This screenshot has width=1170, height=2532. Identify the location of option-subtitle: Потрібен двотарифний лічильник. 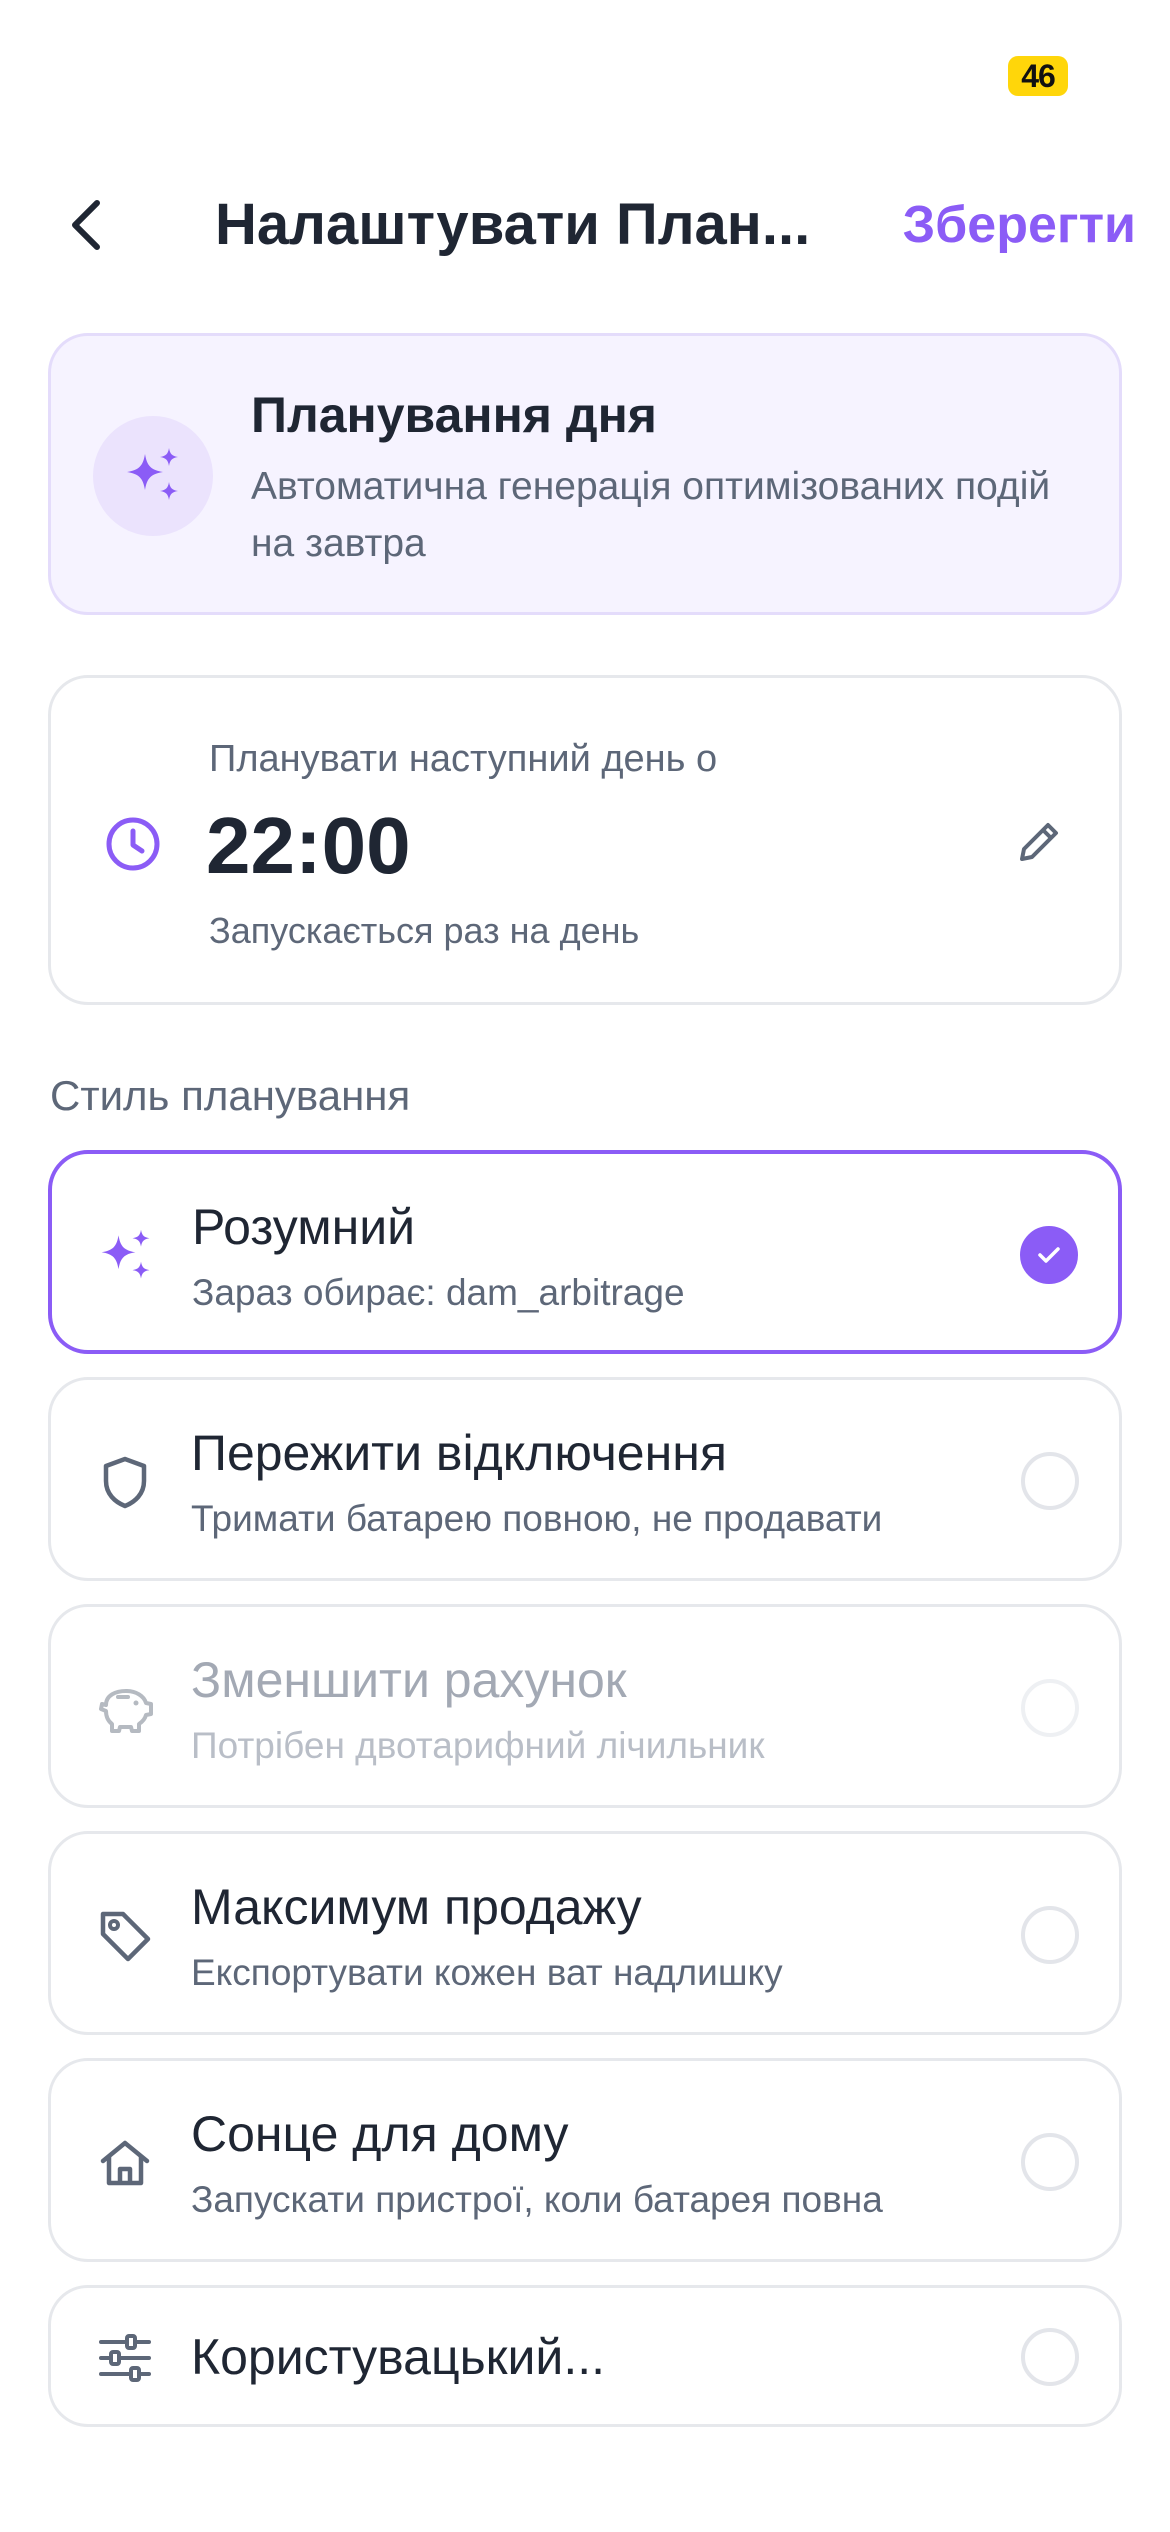
(478, 1745).